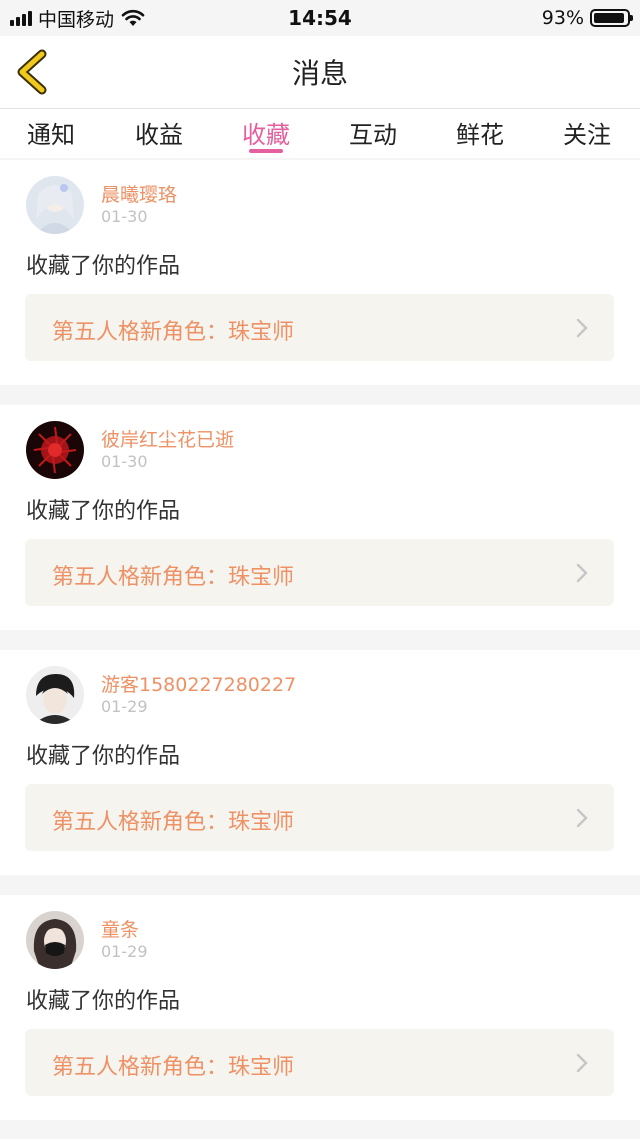 The width and height of the screenshot is (640, 1139). What do you see at coordinates (587, 18) in the screenshot?
I see `status-right: 93%` at bounding box center [587, 18].